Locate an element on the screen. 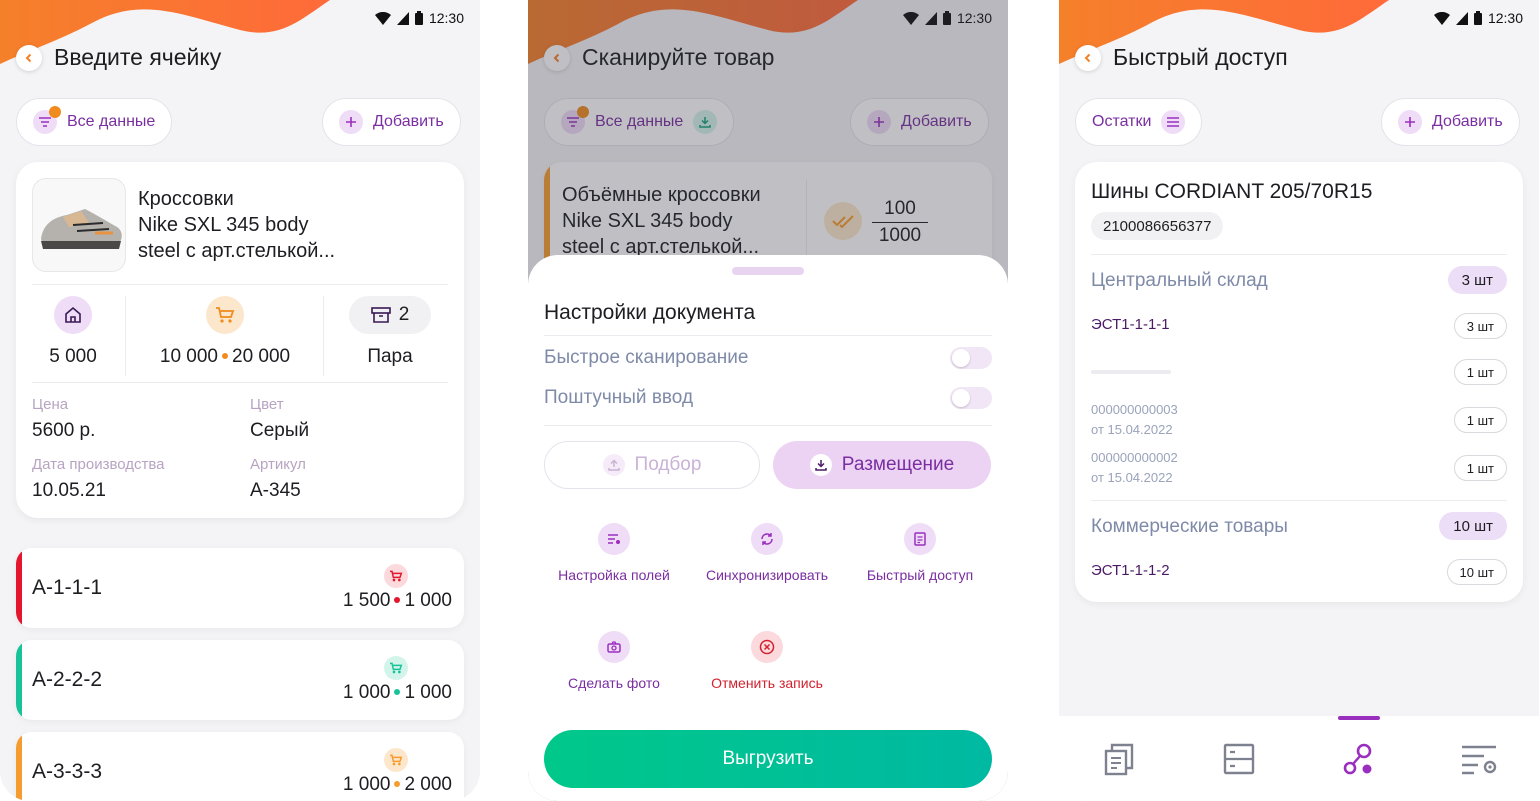  sync-icon is located at coordinates (767, 539).